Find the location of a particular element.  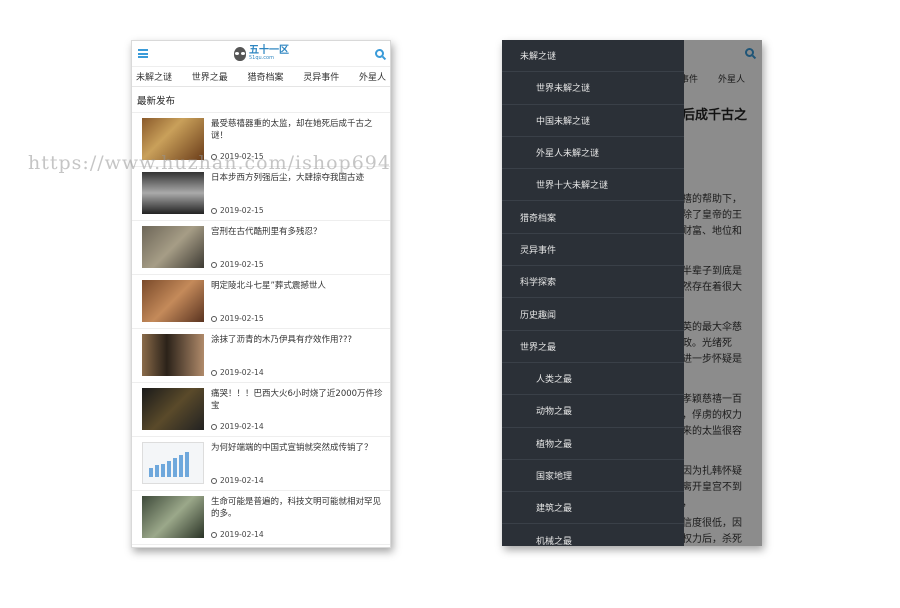

post-item: 生命可能是普遍的，科技文明可能就相对罕见的多。 2019-02-14 is located at coordinates (261, 518).